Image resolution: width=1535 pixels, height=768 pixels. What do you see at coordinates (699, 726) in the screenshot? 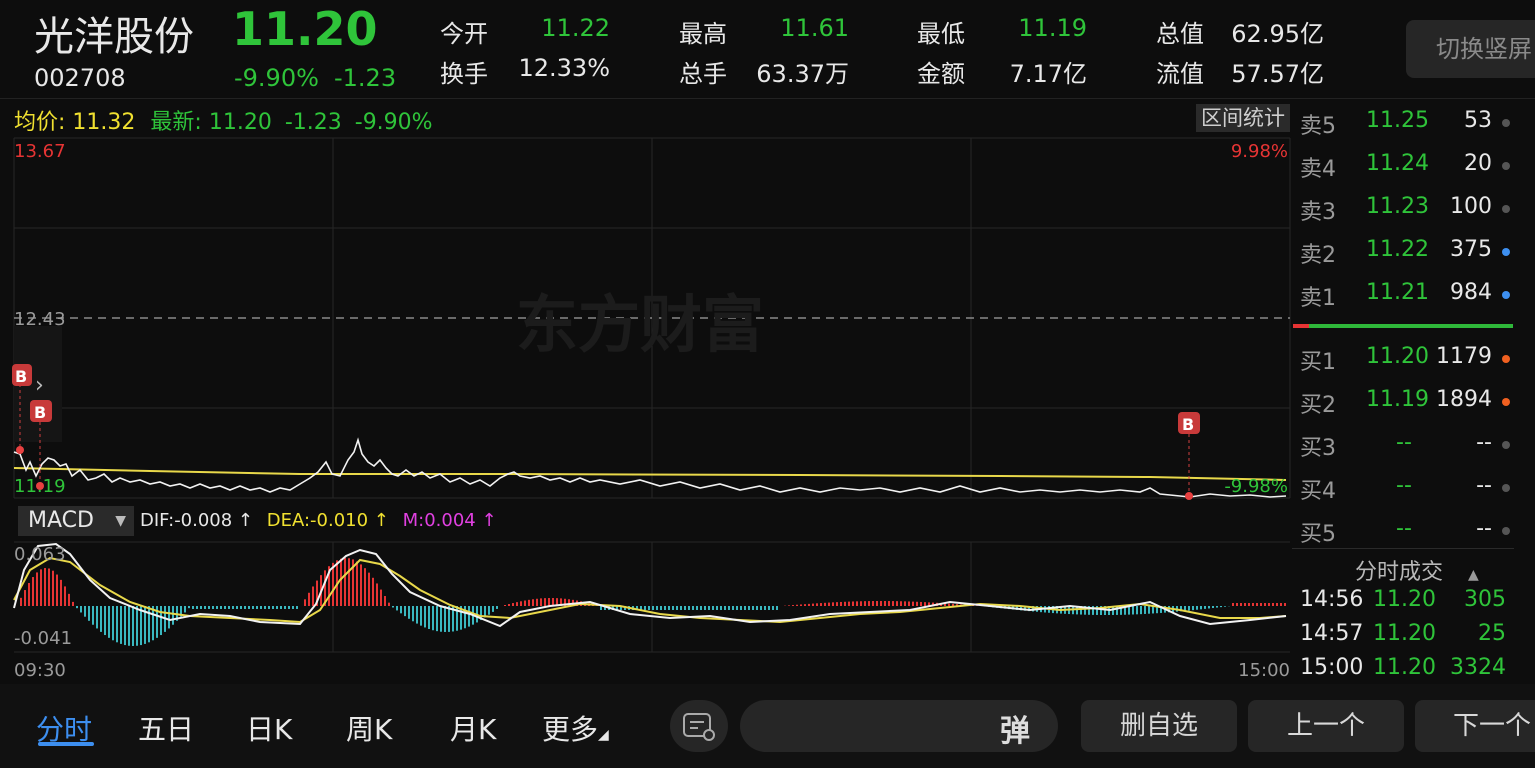
I see `memo-button` at bounding box center [699, 726].